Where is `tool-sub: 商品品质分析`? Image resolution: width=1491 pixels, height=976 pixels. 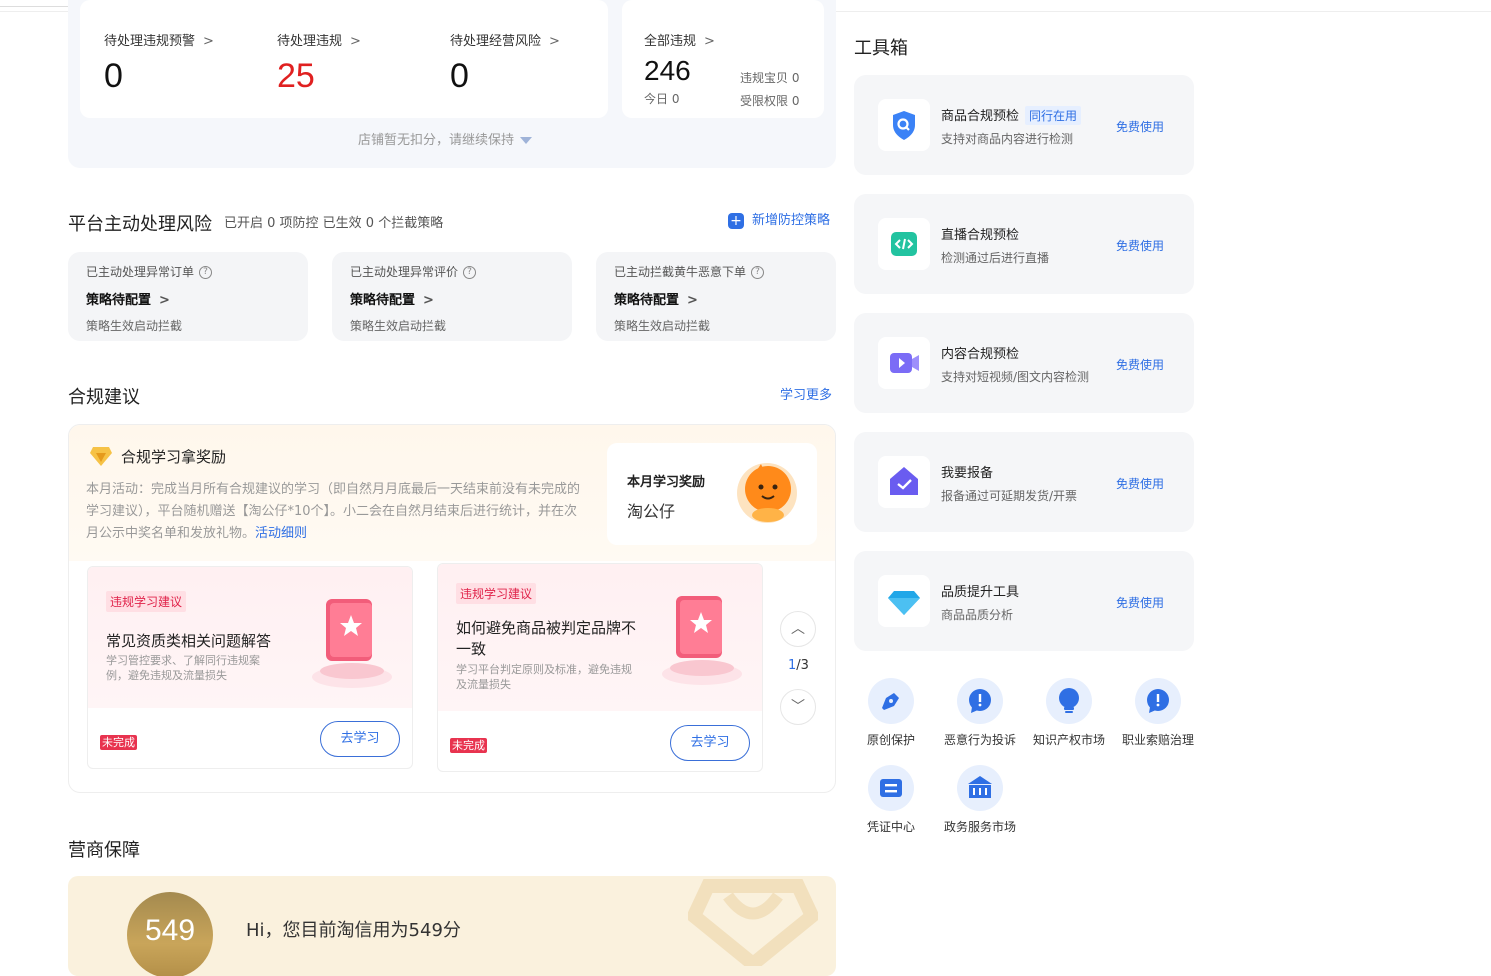
tool-sub: 商品品质分析 is located at coordinates (977, 615).